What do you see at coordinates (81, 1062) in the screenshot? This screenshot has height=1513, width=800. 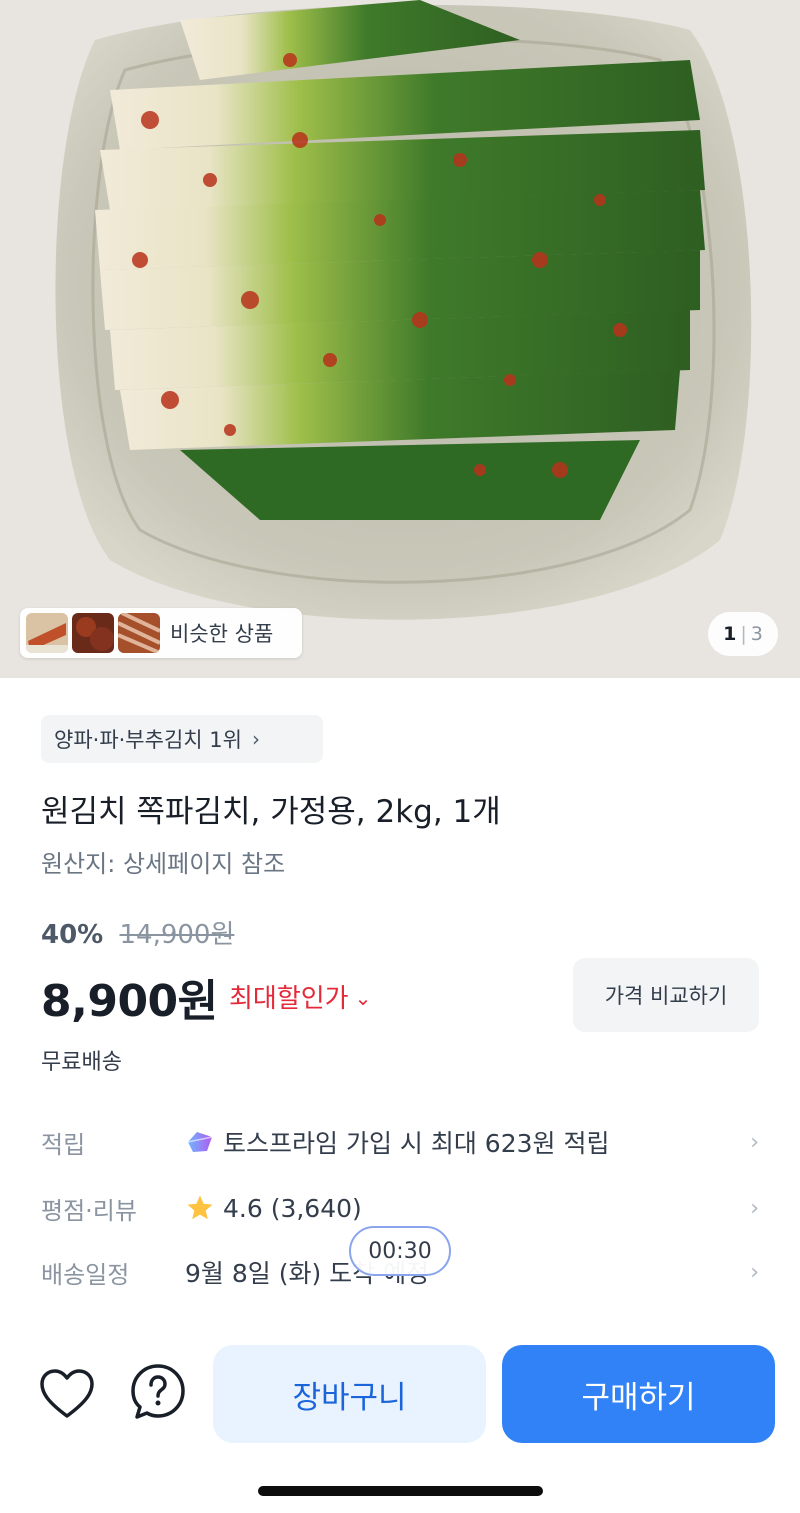 I see `shipping-info: 무료배송` at bounding box center [81, 1062].